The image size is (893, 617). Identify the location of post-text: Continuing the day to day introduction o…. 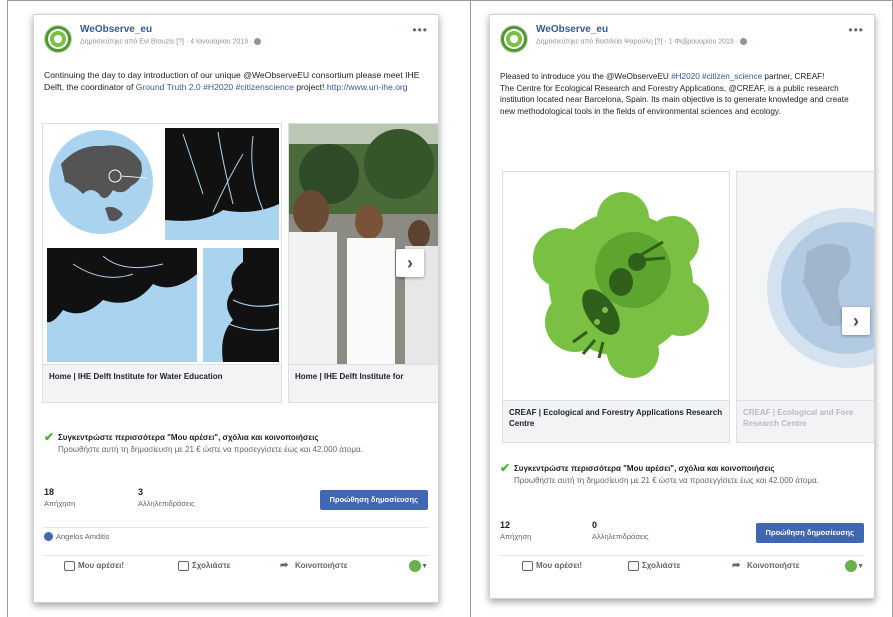
(232, 81).